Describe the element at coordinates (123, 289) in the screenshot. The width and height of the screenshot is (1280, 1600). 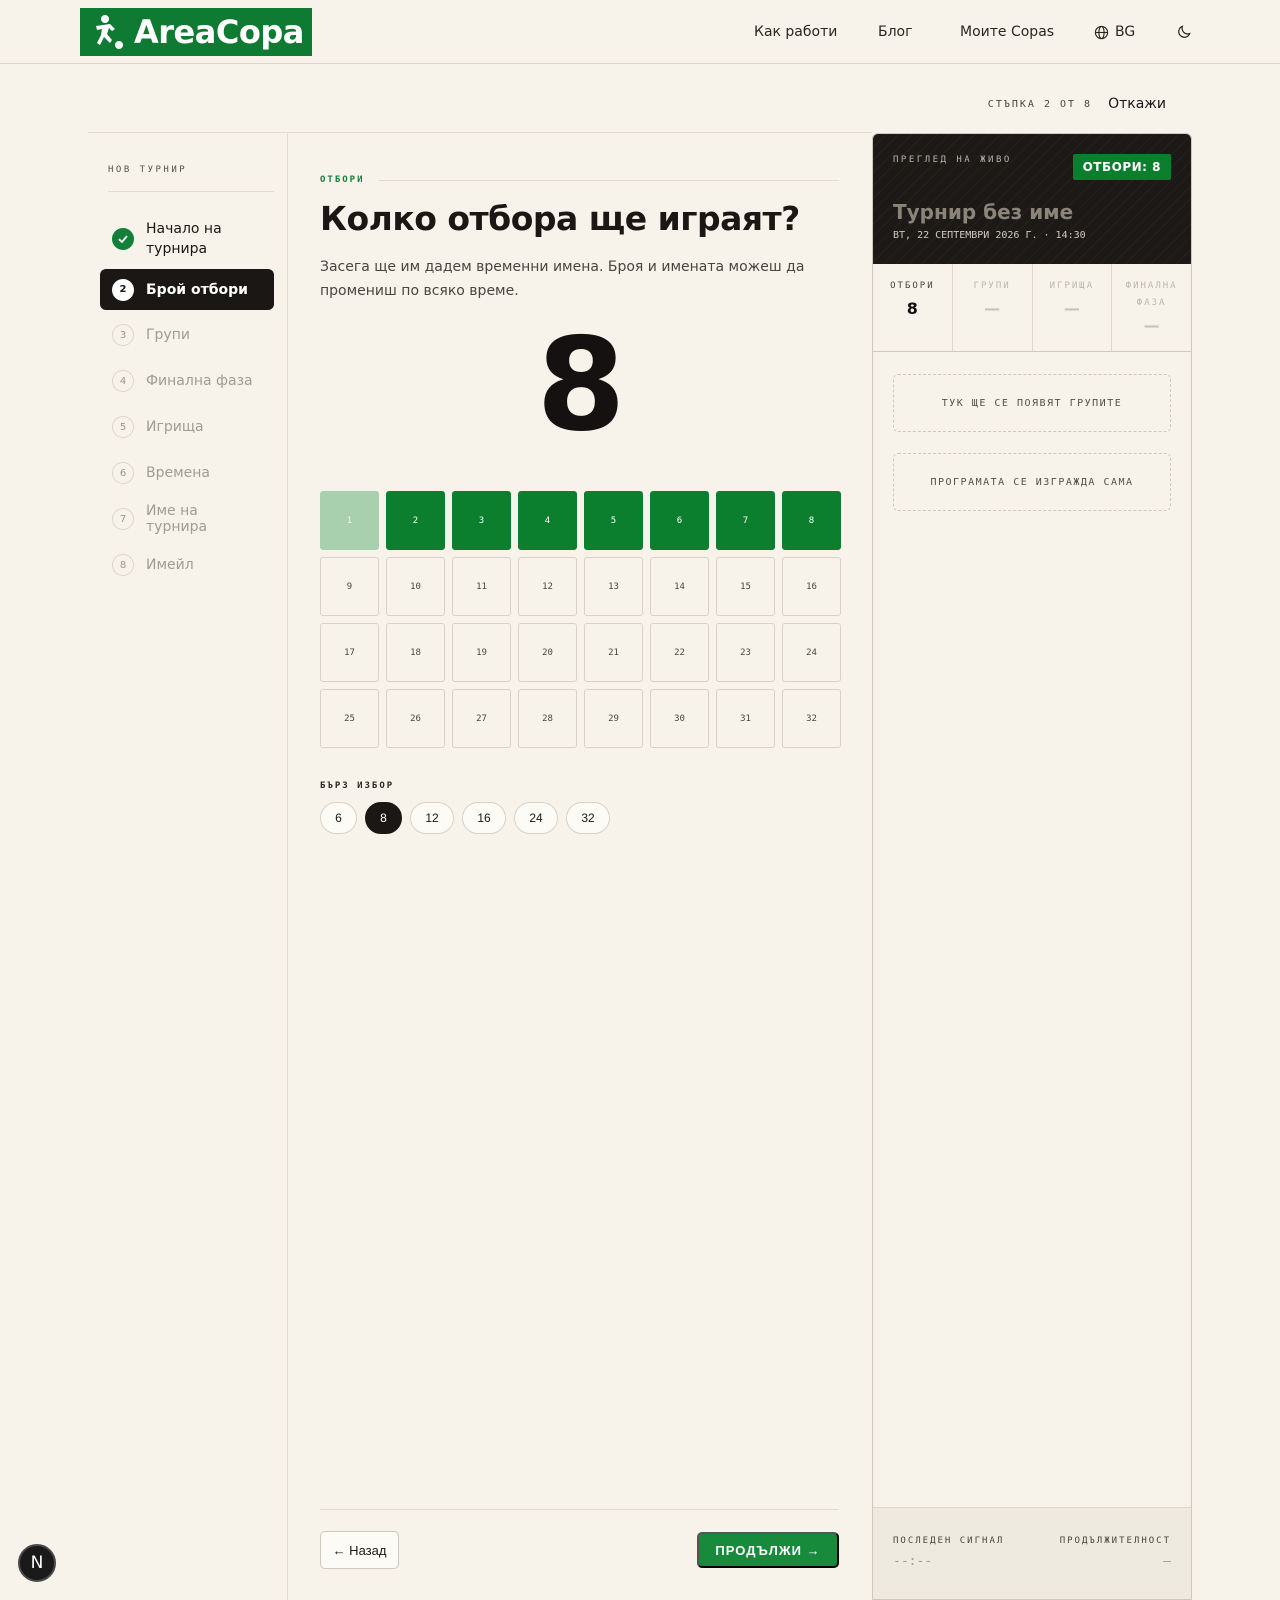
I see `sidebar-step-number: 2` at that location.